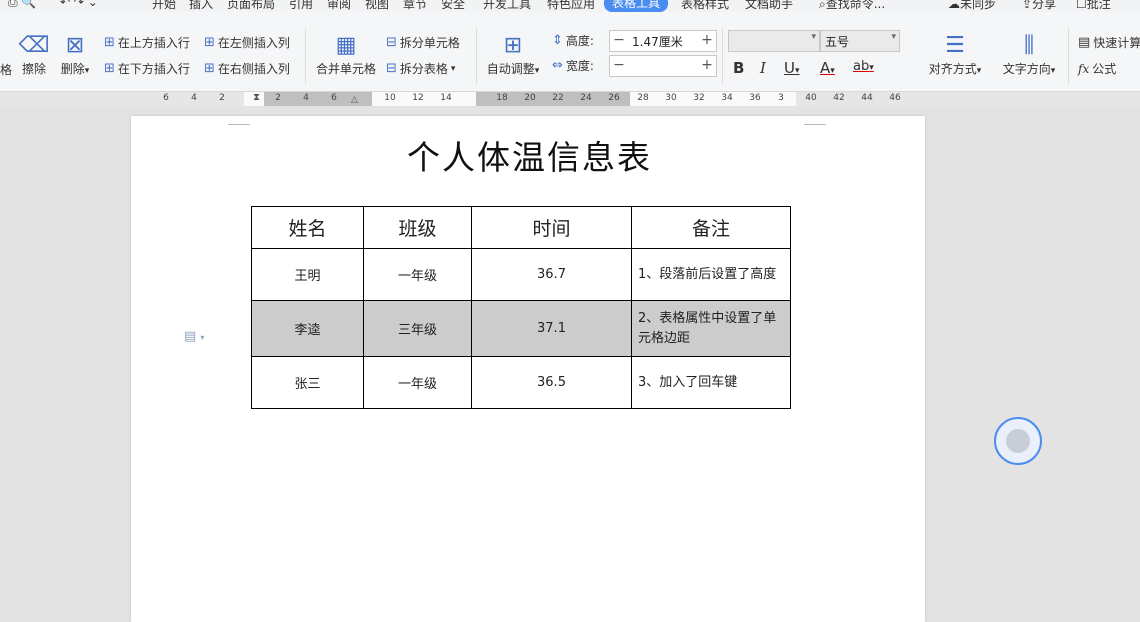  What do you see at coordinates (109, 42) in the screenshot?
I see `insert-row-above-icon: ⊞` at bounding box center [109, 42].